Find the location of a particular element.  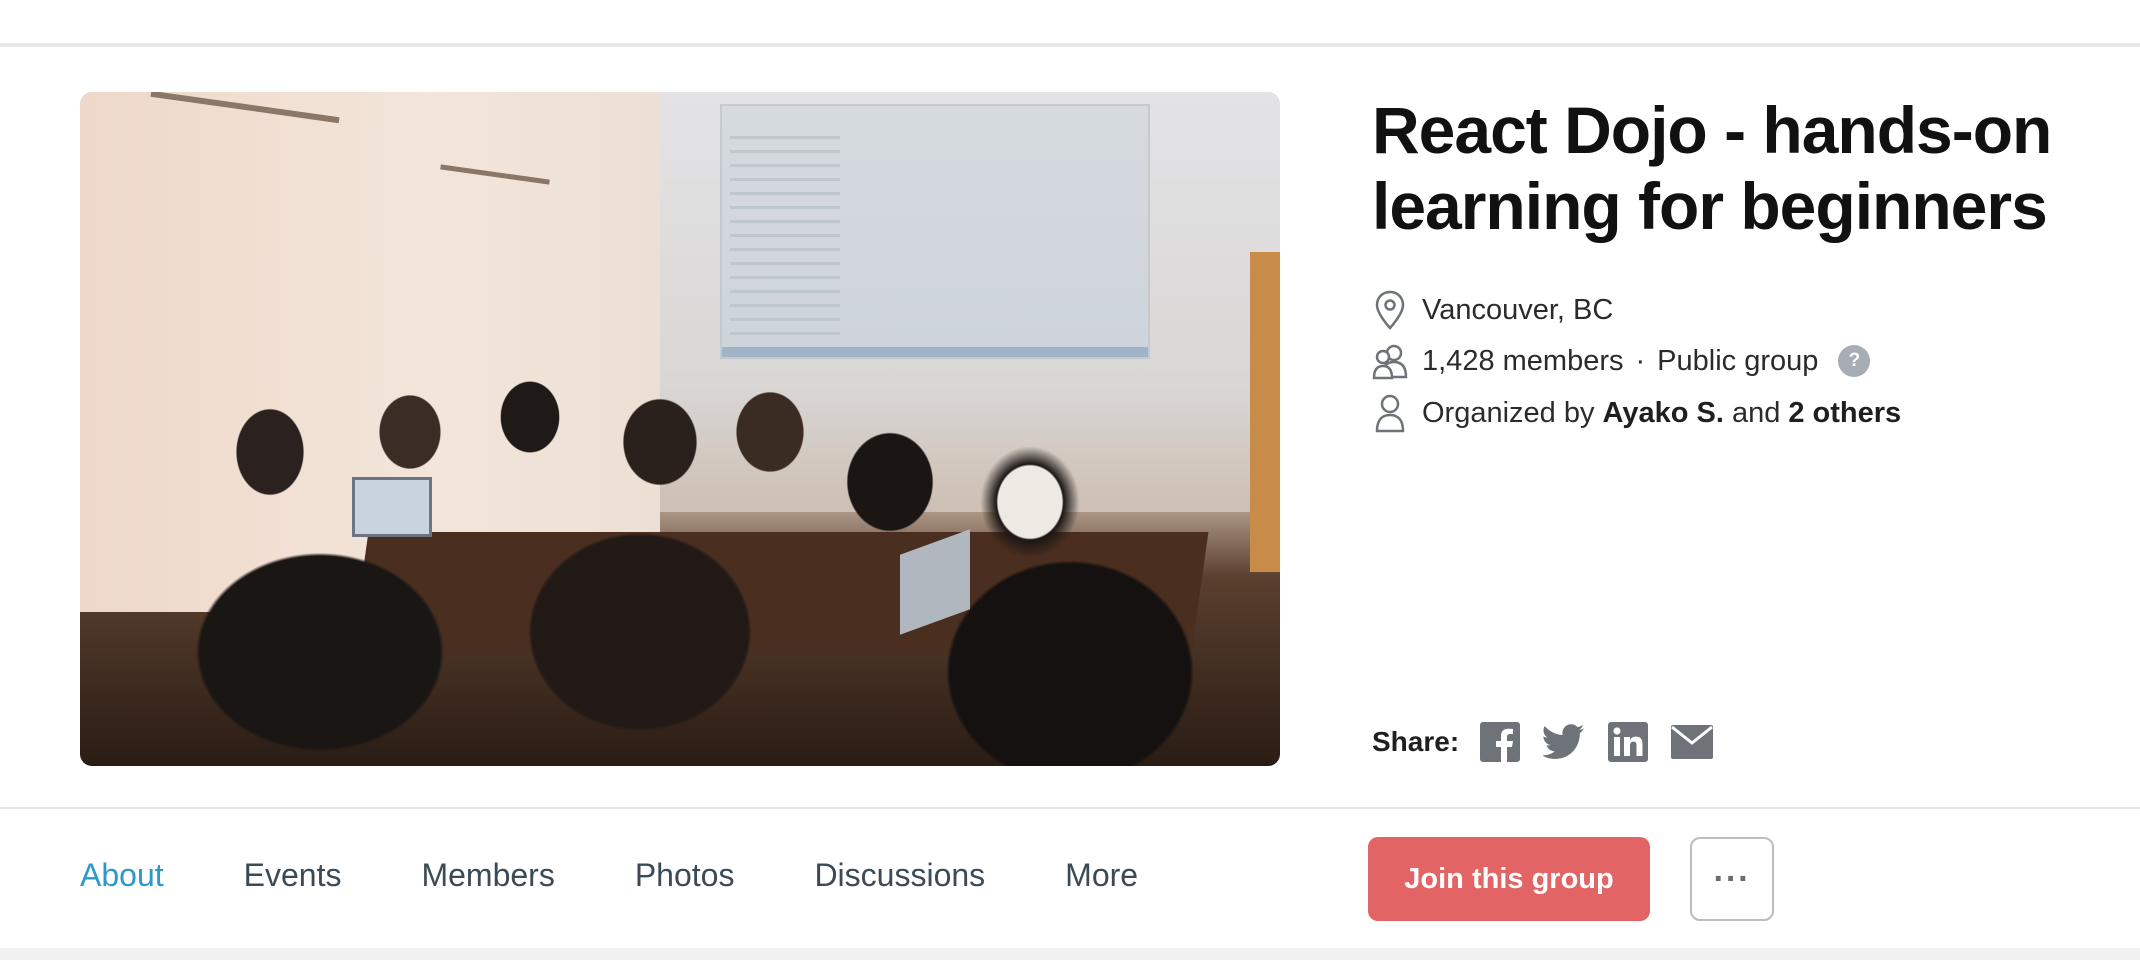

top-header-bar is located at coordinates (1070, 23).